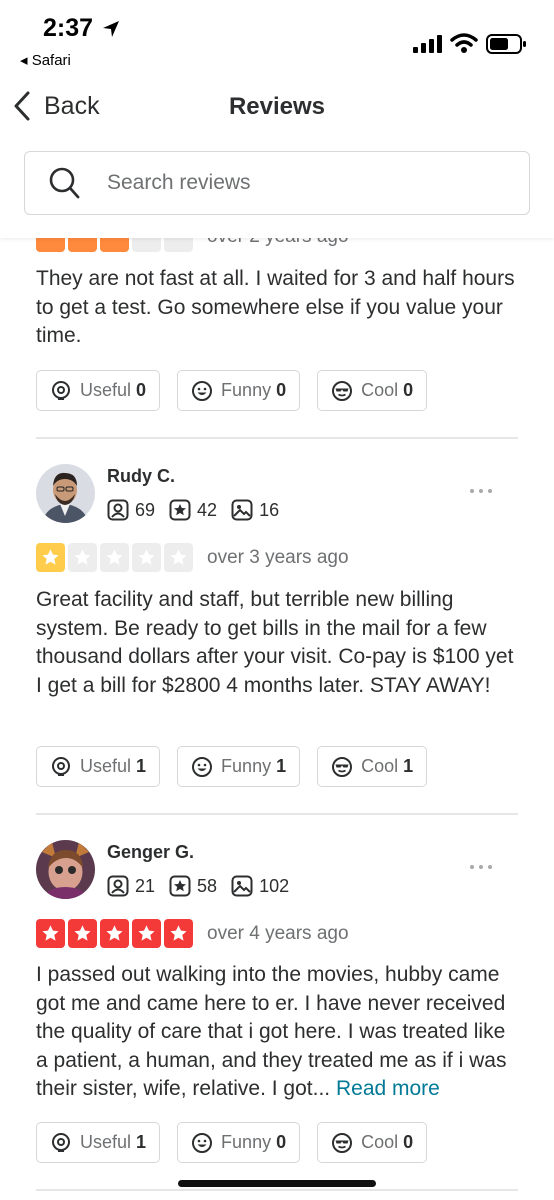 The height and width of the screenshot is (1200, 554). Describe the element at coordinates (150, 852) in the screenshot. I see `reviewer-name: Genger G.` at that location.